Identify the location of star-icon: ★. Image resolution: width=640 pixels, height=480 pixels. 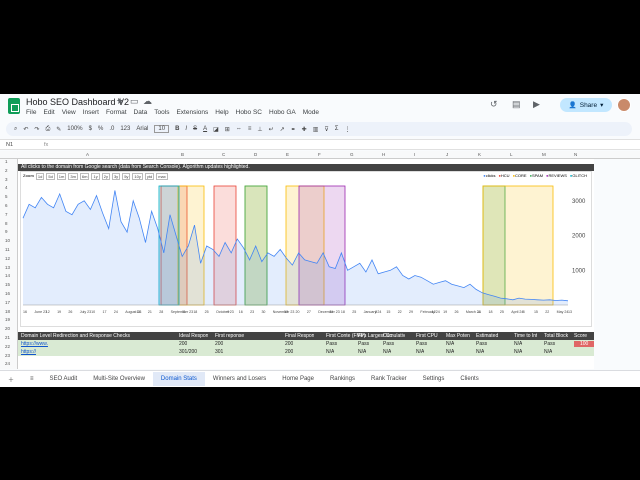
(120, 101).